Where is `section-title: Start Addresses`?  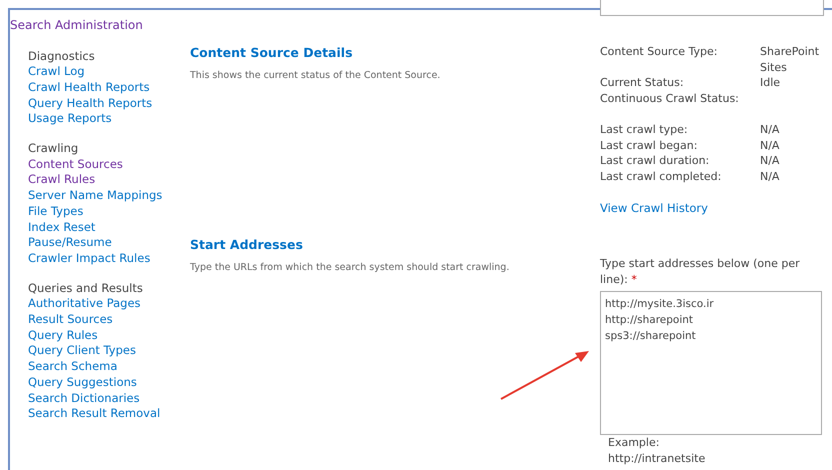
section-title: Start Addresses is located at coordinates (247, 245).